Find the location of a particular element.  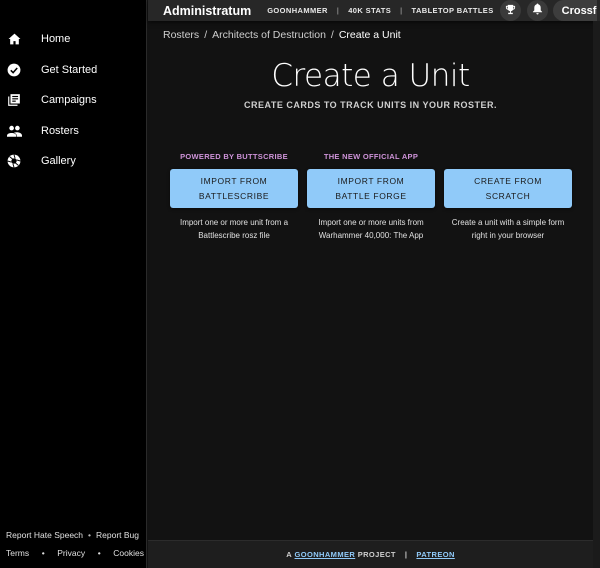

sidebar-footer-row: Terms • Privacy • Cookies is located at coordinates (75, 553).